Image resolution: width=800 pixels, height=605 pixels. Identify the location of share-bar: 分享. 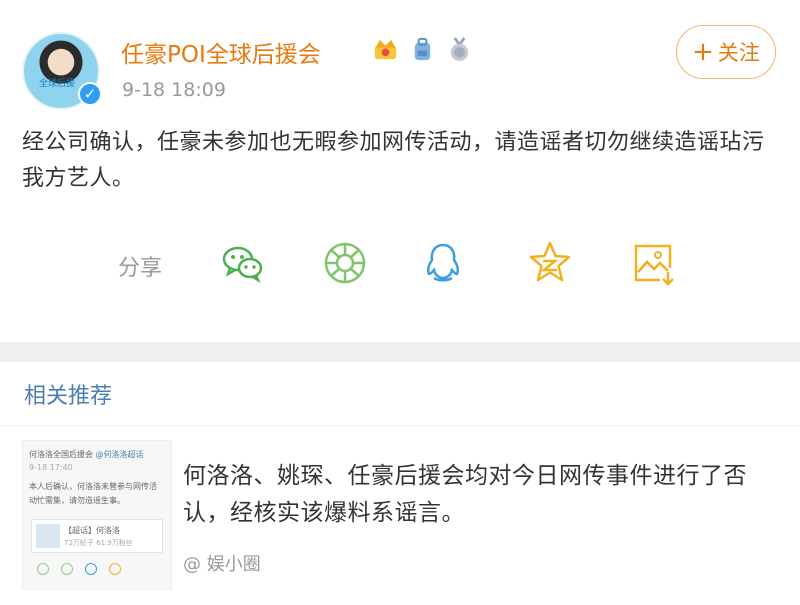
(400, 263).